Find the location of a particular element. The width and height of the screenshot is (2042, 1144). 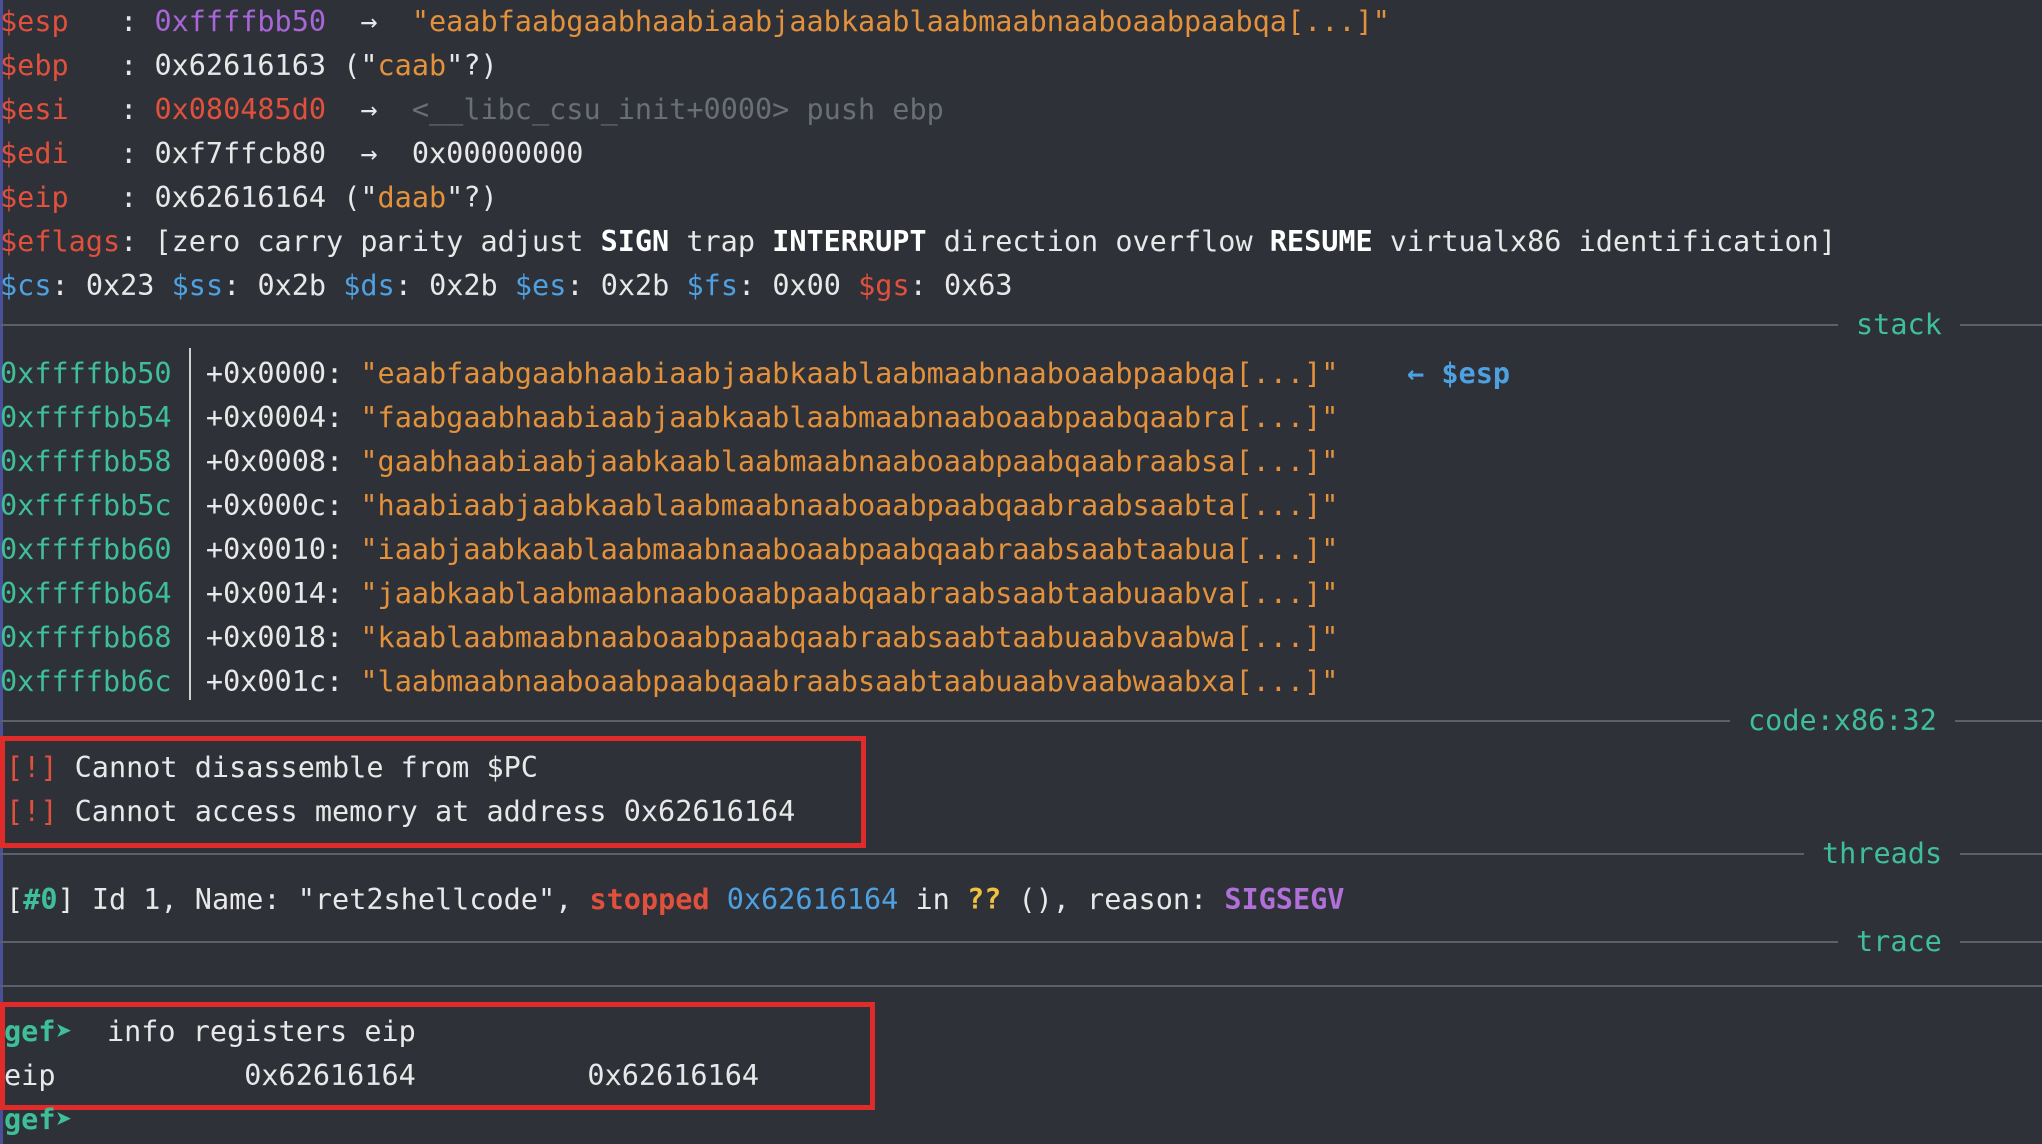

register-value: 0xffffbb50 is located at coordinates (240, 21).